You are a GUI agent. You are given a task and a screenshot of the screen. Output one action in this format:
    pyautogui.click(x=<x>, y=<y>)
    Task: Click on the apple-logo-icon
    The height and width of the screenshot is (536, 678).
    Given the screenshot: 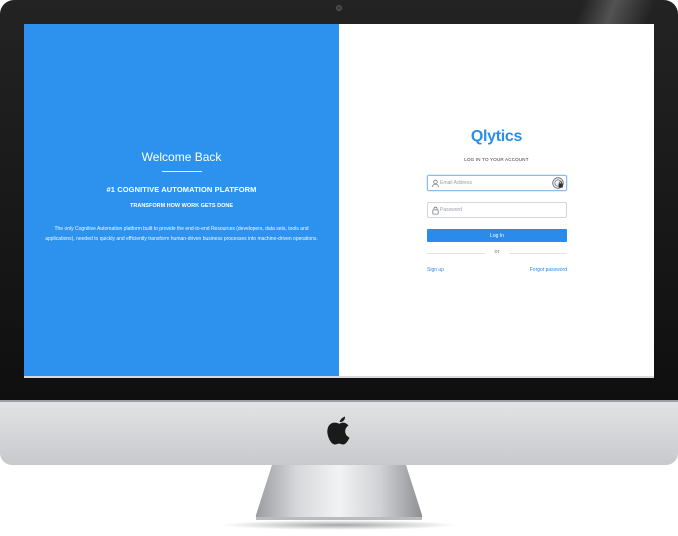 What is the action you would take?
    pyautogui.click(x=338, y=430)
    